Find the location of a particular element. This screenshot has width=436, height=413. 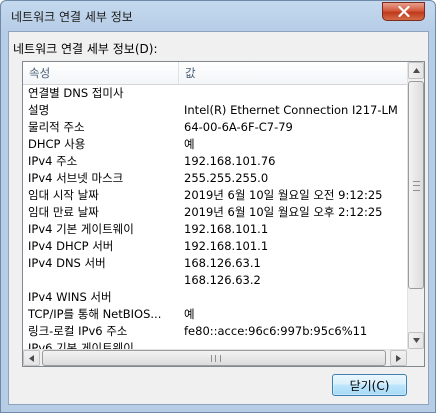

arrow-up-icon is located at coordinates (416, 70).